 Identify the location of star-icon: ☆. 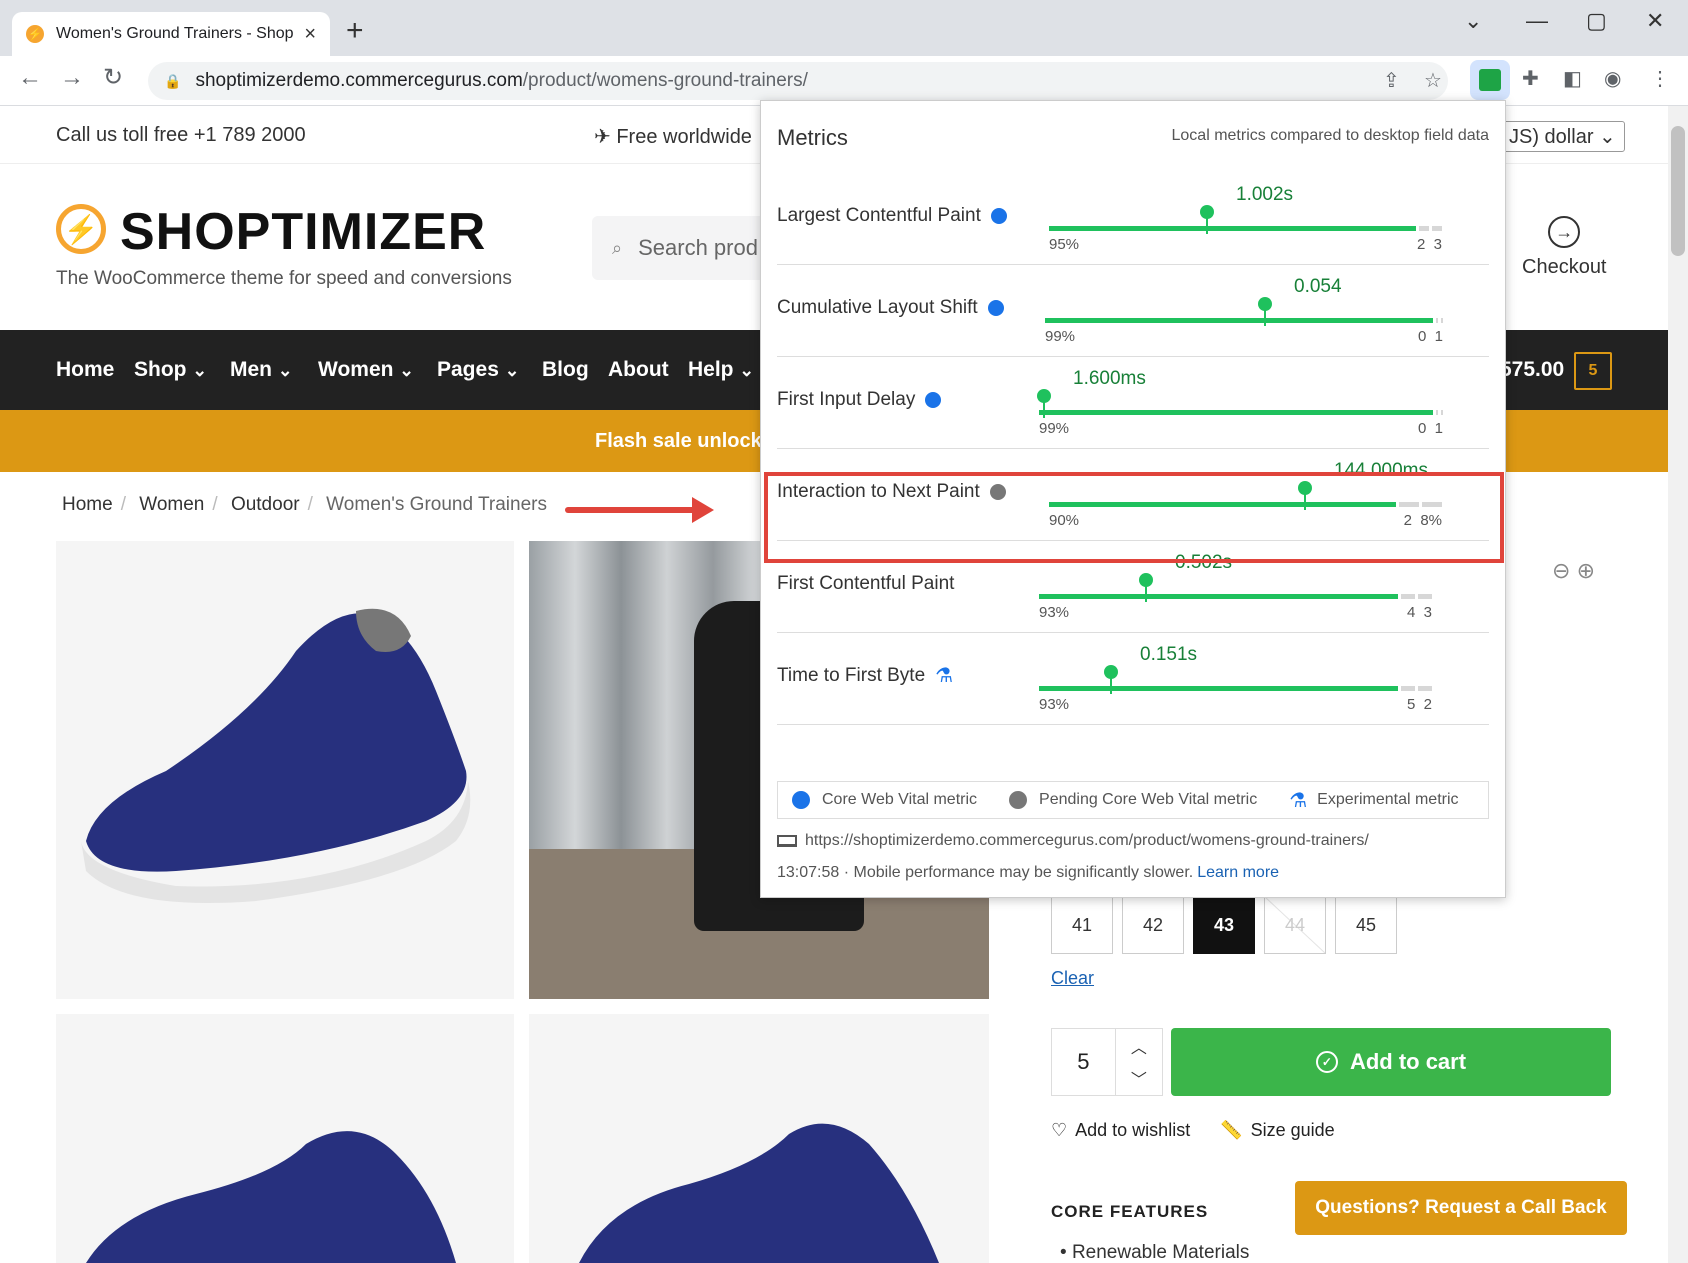
(1433, 80).